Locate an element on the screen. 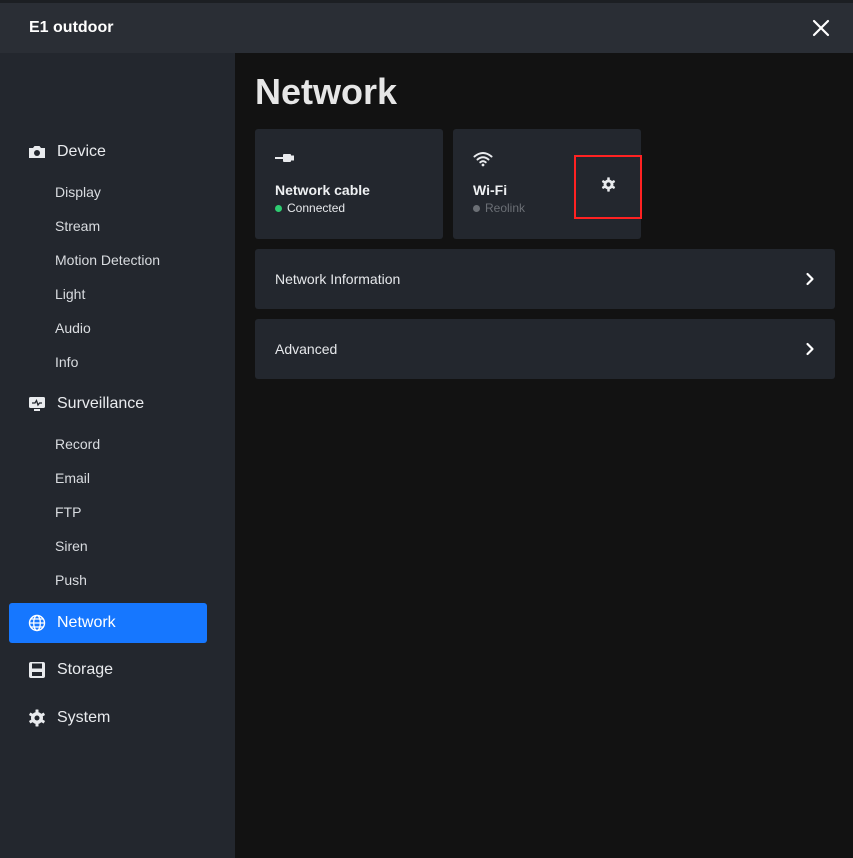 This screenshot has height=858, width=853. wifi-settings-button is located at coordinates (608, 187).